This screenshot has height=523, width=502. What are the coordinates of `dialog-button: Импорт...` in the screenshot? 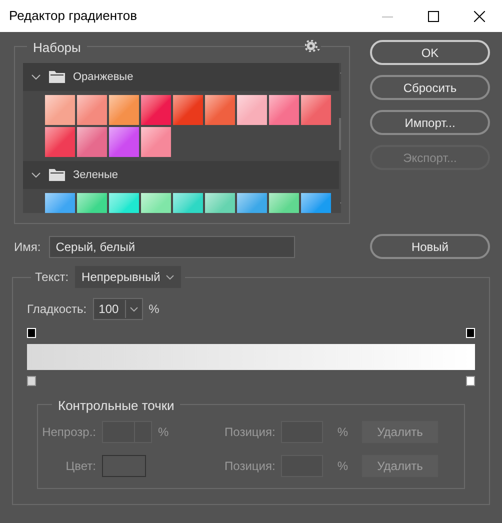 It's located at (430, 122).